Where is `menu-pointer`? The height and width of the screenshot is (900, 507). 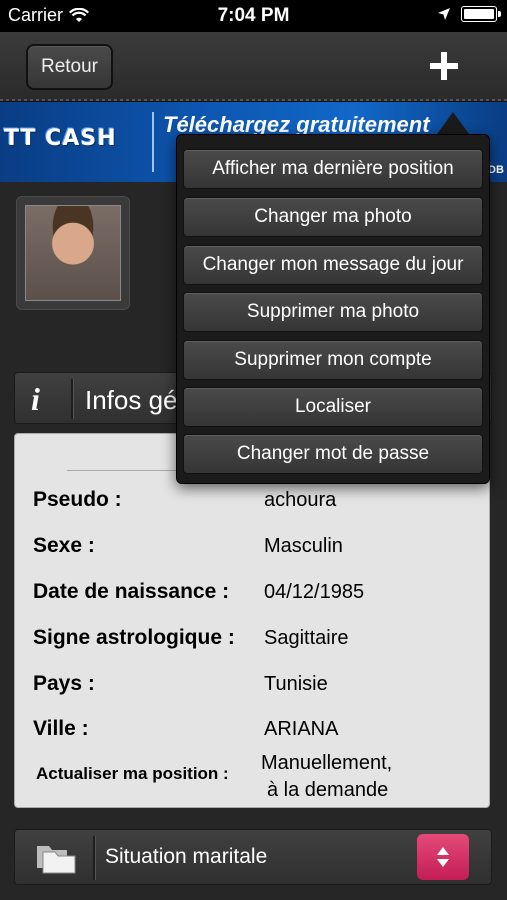
menu-pointer is located at coordinates (453, 123).